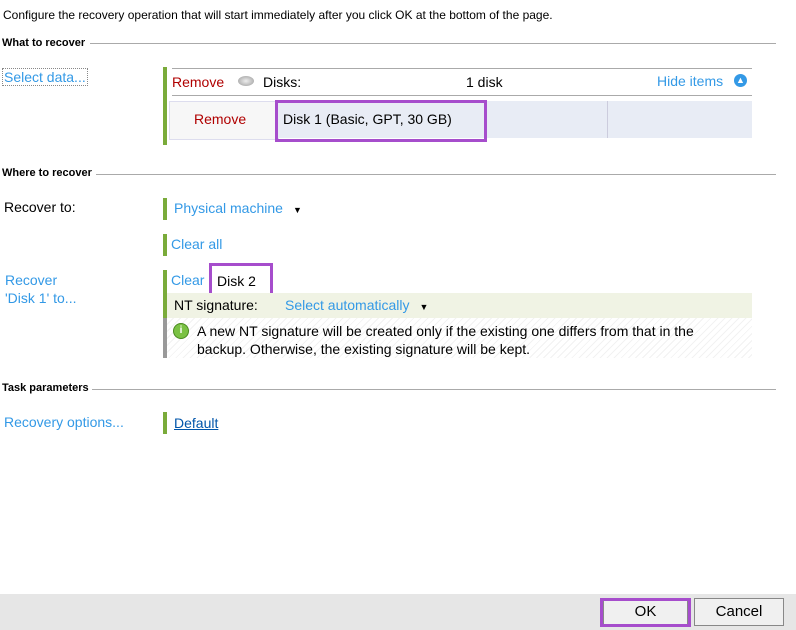  Describe the element at coordinates (44, 43) in the screenshot. I see `section-what-title: What to recover` at that location.